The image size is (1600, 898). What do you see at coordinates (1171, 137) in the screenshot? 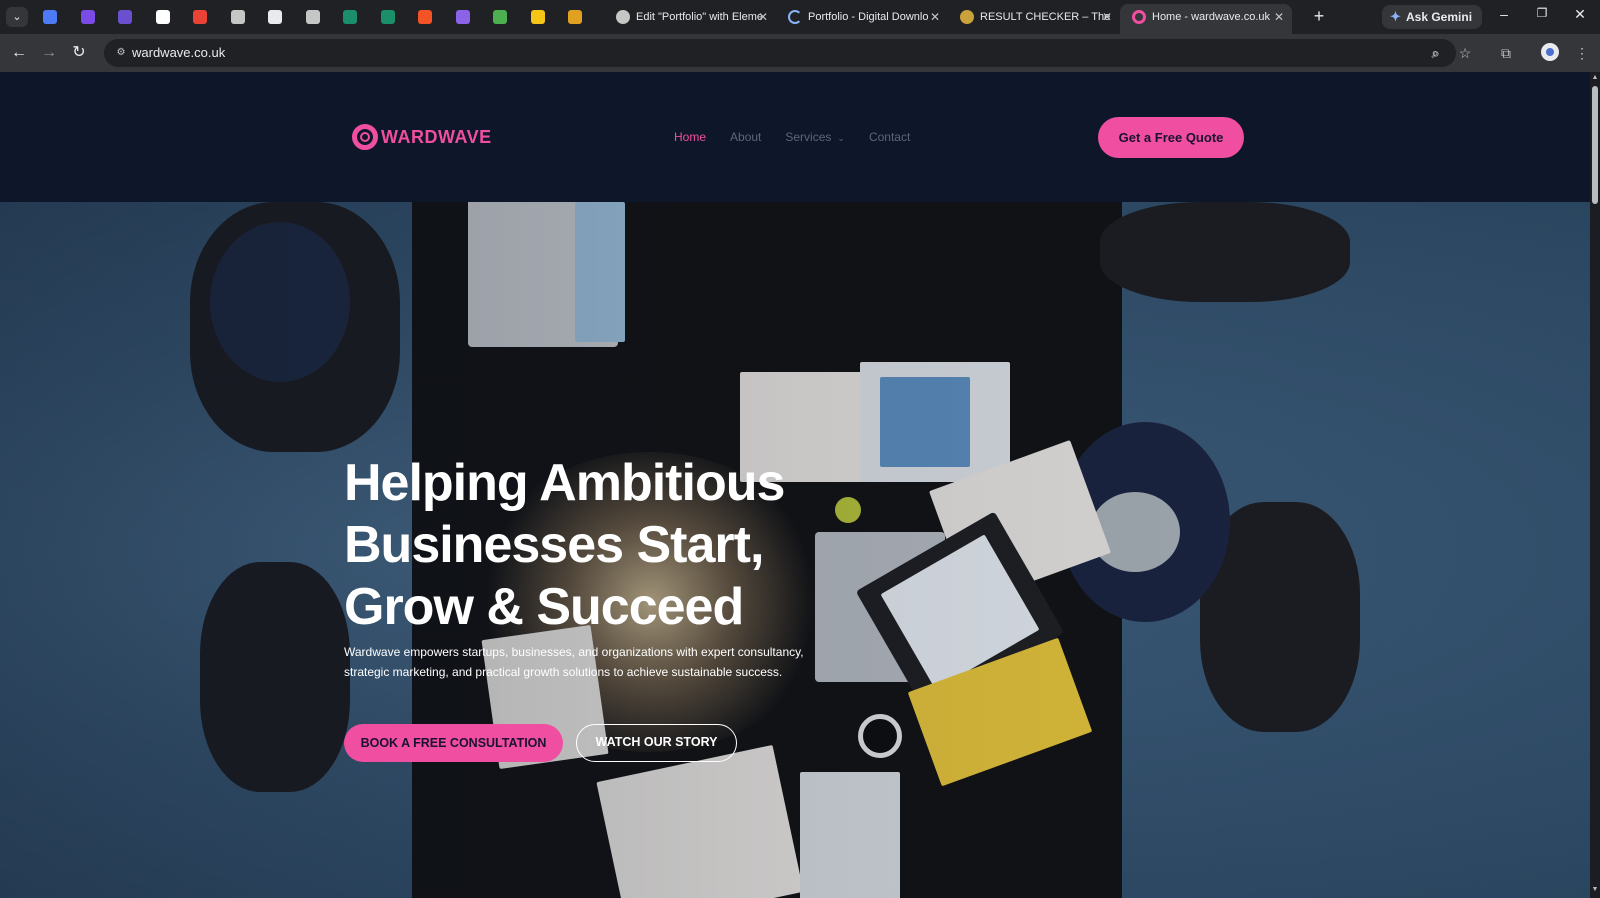
I see `get-free-quote-button: Get a Free Quote` at bounding box center [1171, 137].